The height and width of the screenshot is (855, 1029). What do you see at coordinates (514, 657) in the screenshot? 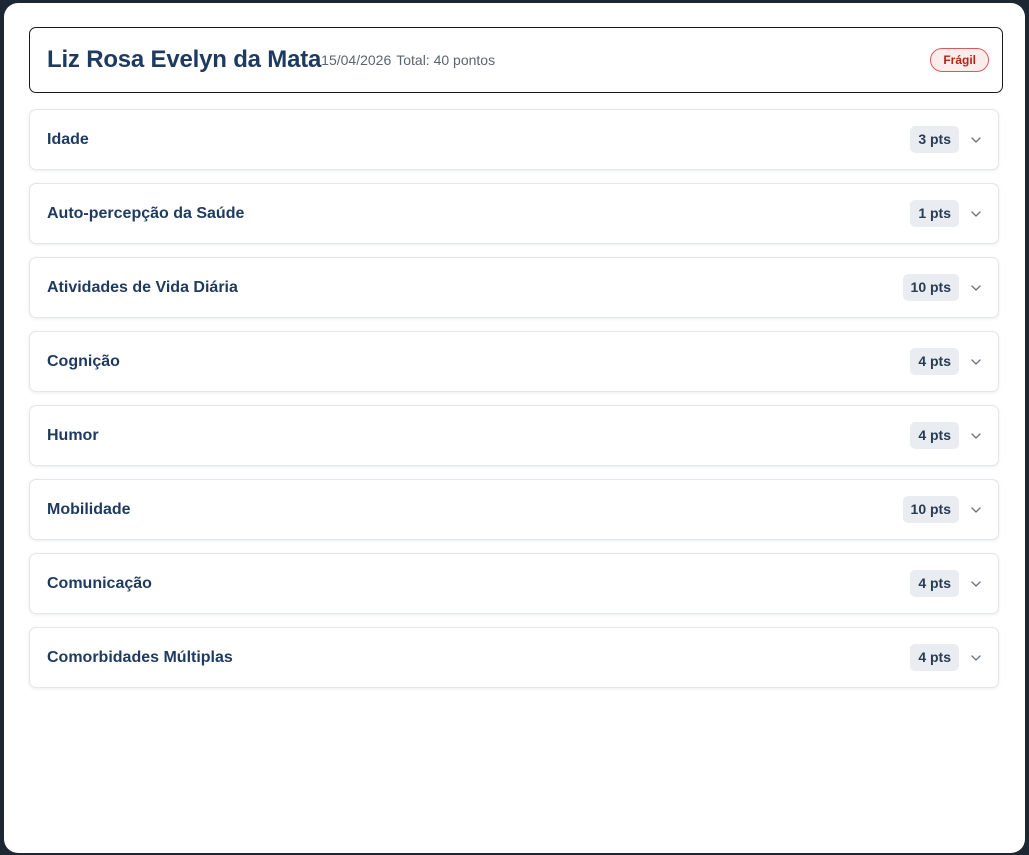
I see `section-item-comorbidades: Comorbidades Múltiplas 4 pts` at bounding box center [514, 657].